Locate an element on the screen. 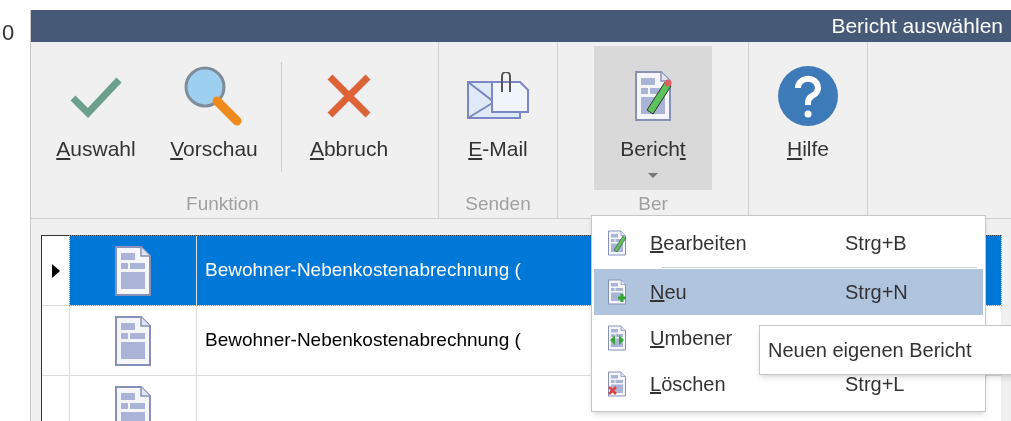 This screenshot has height=421, width=1011. group-label: Senden is located at coordinates (498, 203).